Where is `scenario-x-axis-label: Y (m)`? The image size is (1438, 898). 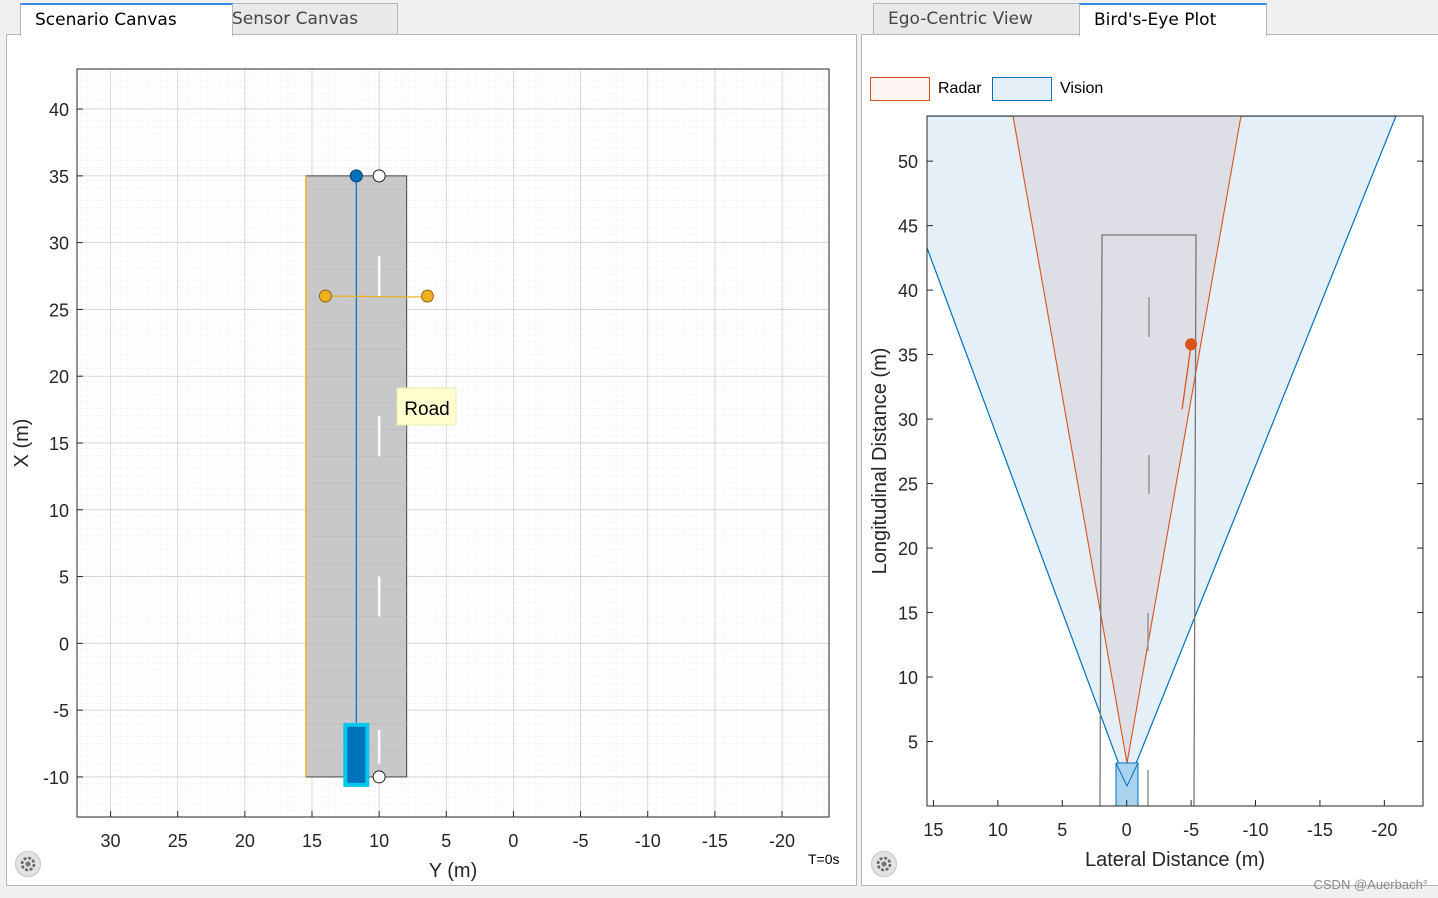
scenario-x-axis-label: Y (m) is located at coordinates (453, 871).